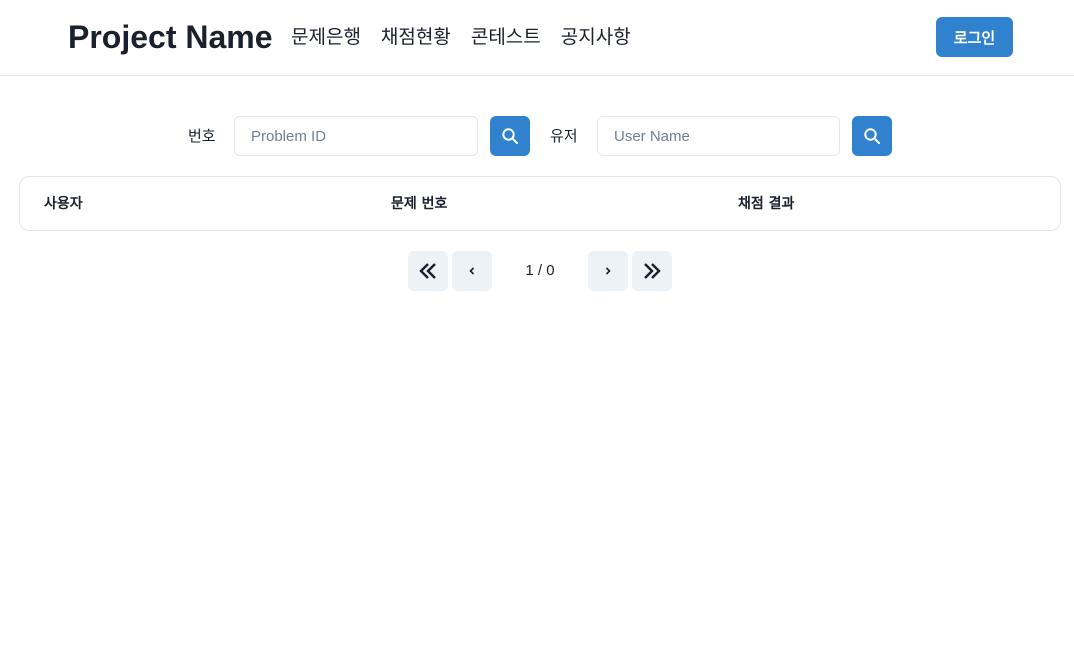 The height and width of the screenshot is (660, 1074). I want to click on user-name-input, so click(718, 136).